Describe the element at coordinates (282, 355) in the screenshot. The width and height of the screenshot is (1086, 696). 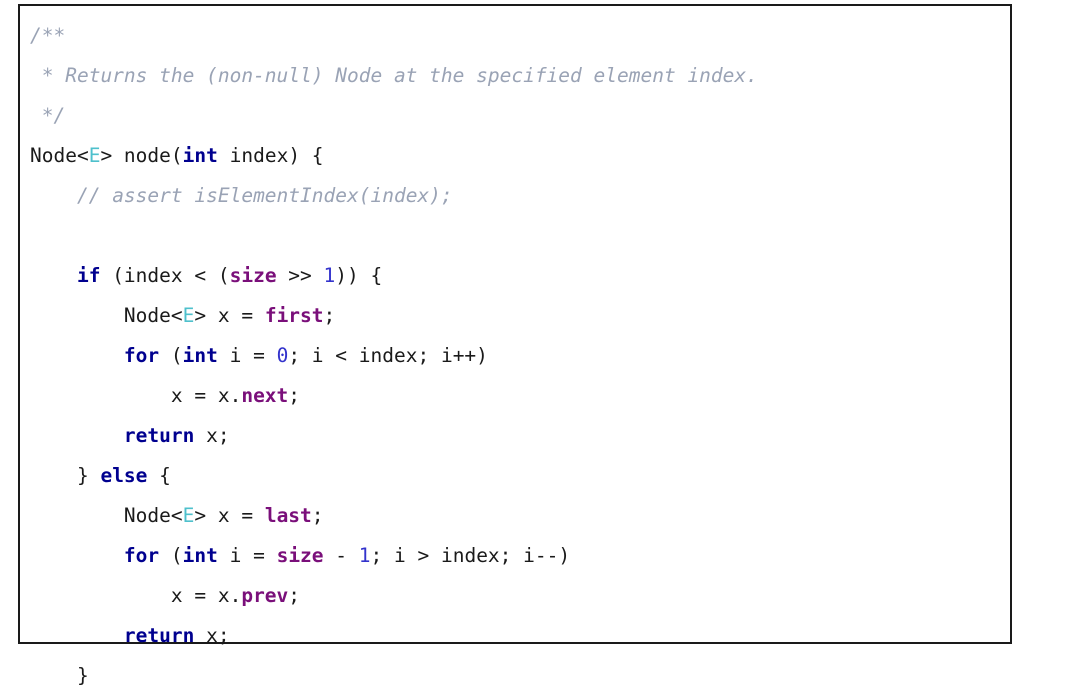
I see `code-token-number: 0` at that location.